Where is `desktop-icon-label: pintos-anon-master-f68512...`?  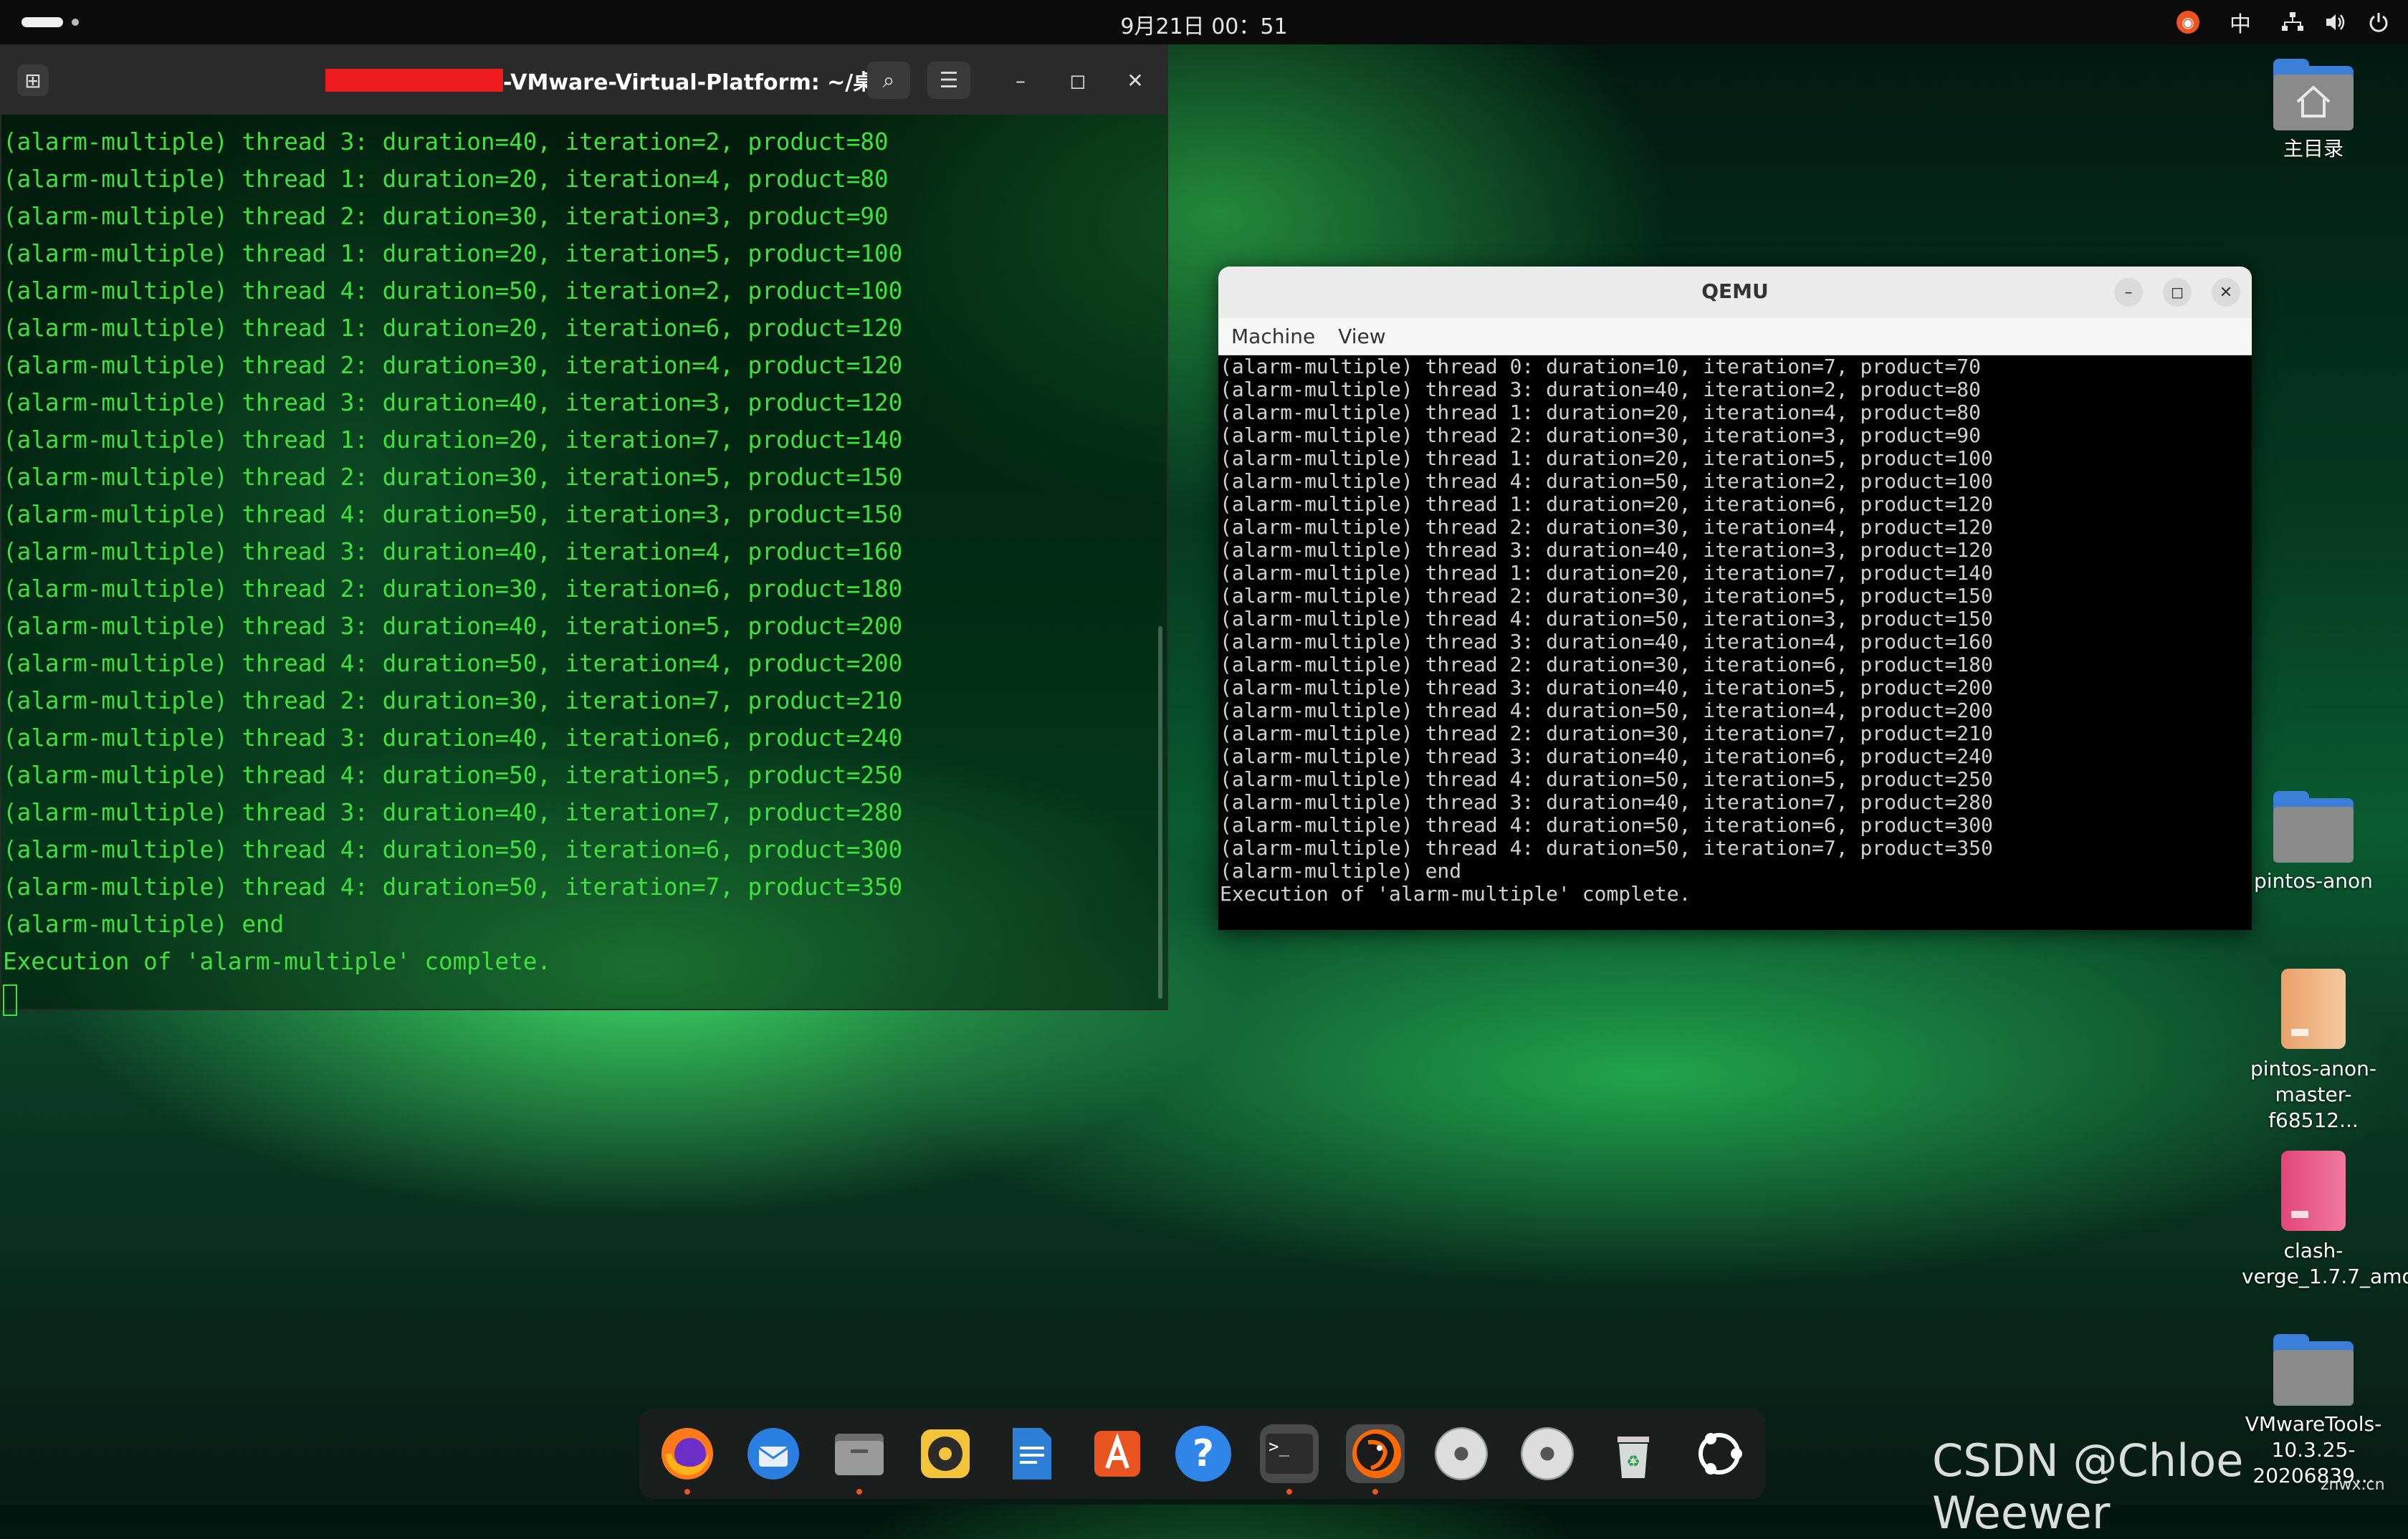
desktop-icon-label: pintos-anon-master-f68512... is located at coordinates (2313, 1094).